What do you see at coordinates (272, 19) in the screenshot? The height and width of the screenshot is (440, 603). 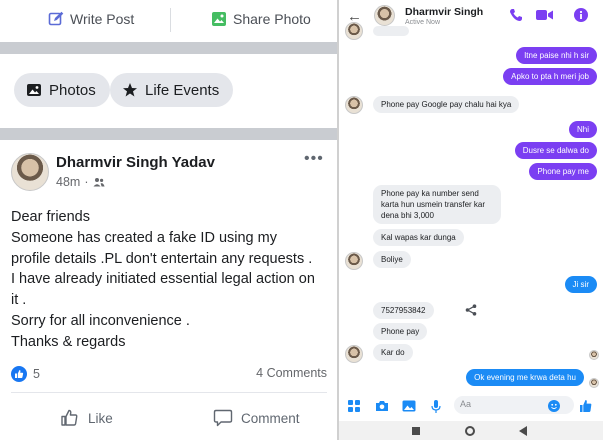 I see `share-photo-label: Share Photo` at bounding box center [272, 19].